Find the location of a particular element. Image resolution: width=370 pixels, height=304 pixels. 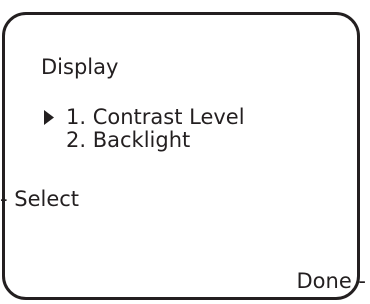

menu-item-backlight: 2. Backlight is located at coordinates (128, 140).